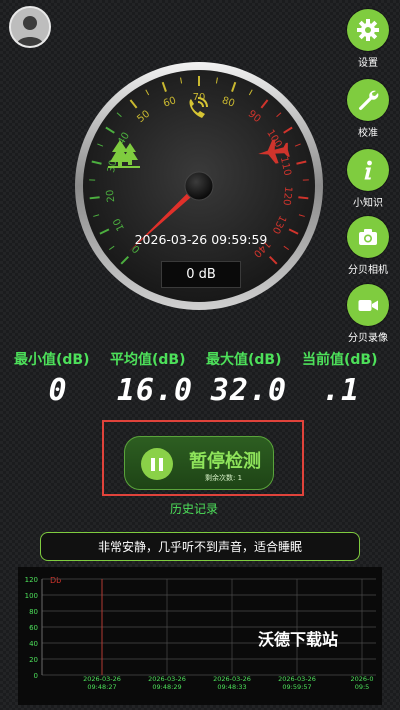 Image resolution: width=400 pixels, height=710 pixels. What do you see at coordinates (362, 687) in the screenshot?
I see `chart-x-tick-label: 09:5` at bounding box center [362, 687].